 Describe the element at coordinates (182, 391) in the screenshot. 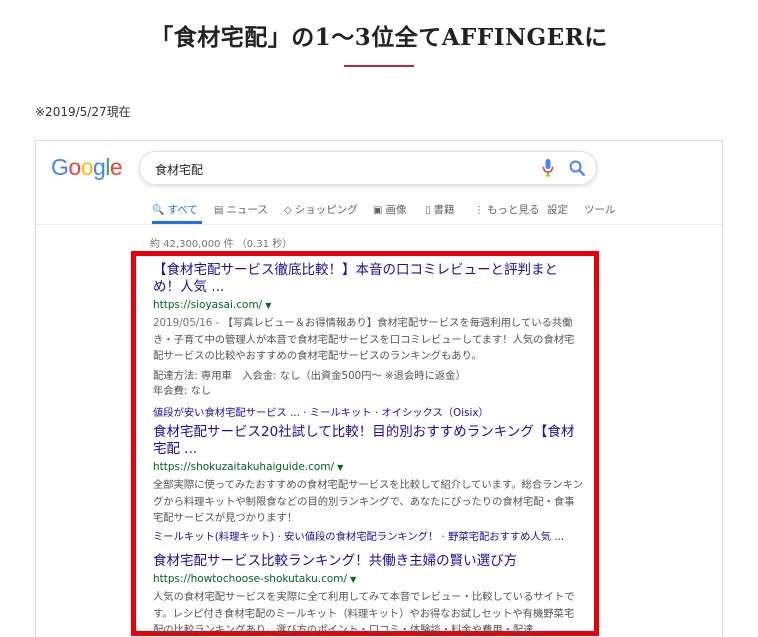

I see `result-meta: 年会費: なし` at that location.